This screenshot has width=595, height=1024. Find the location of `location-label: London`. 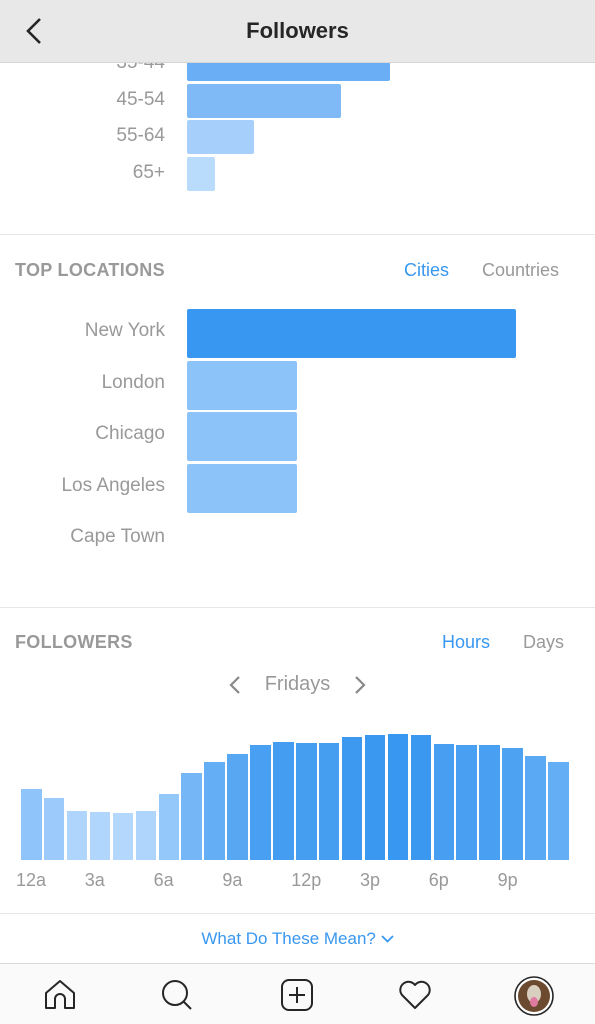

location-label: London is located at coordinates (133, 382).